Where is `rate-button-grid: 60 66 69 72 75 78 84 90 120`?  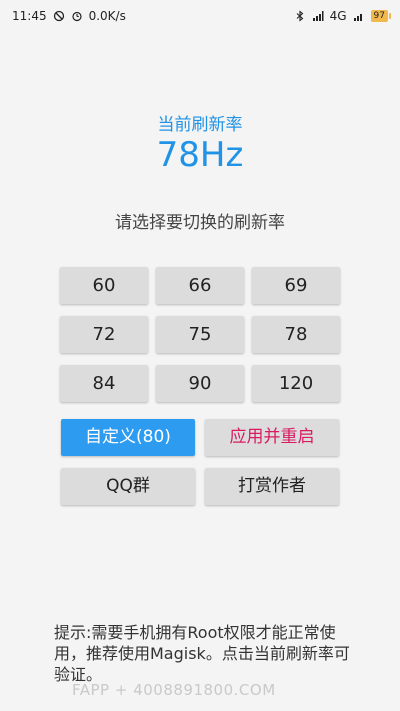 rate-button-grid: 60 66 69 72 75 78 84 90 120 is located at coordinates (200, 334).